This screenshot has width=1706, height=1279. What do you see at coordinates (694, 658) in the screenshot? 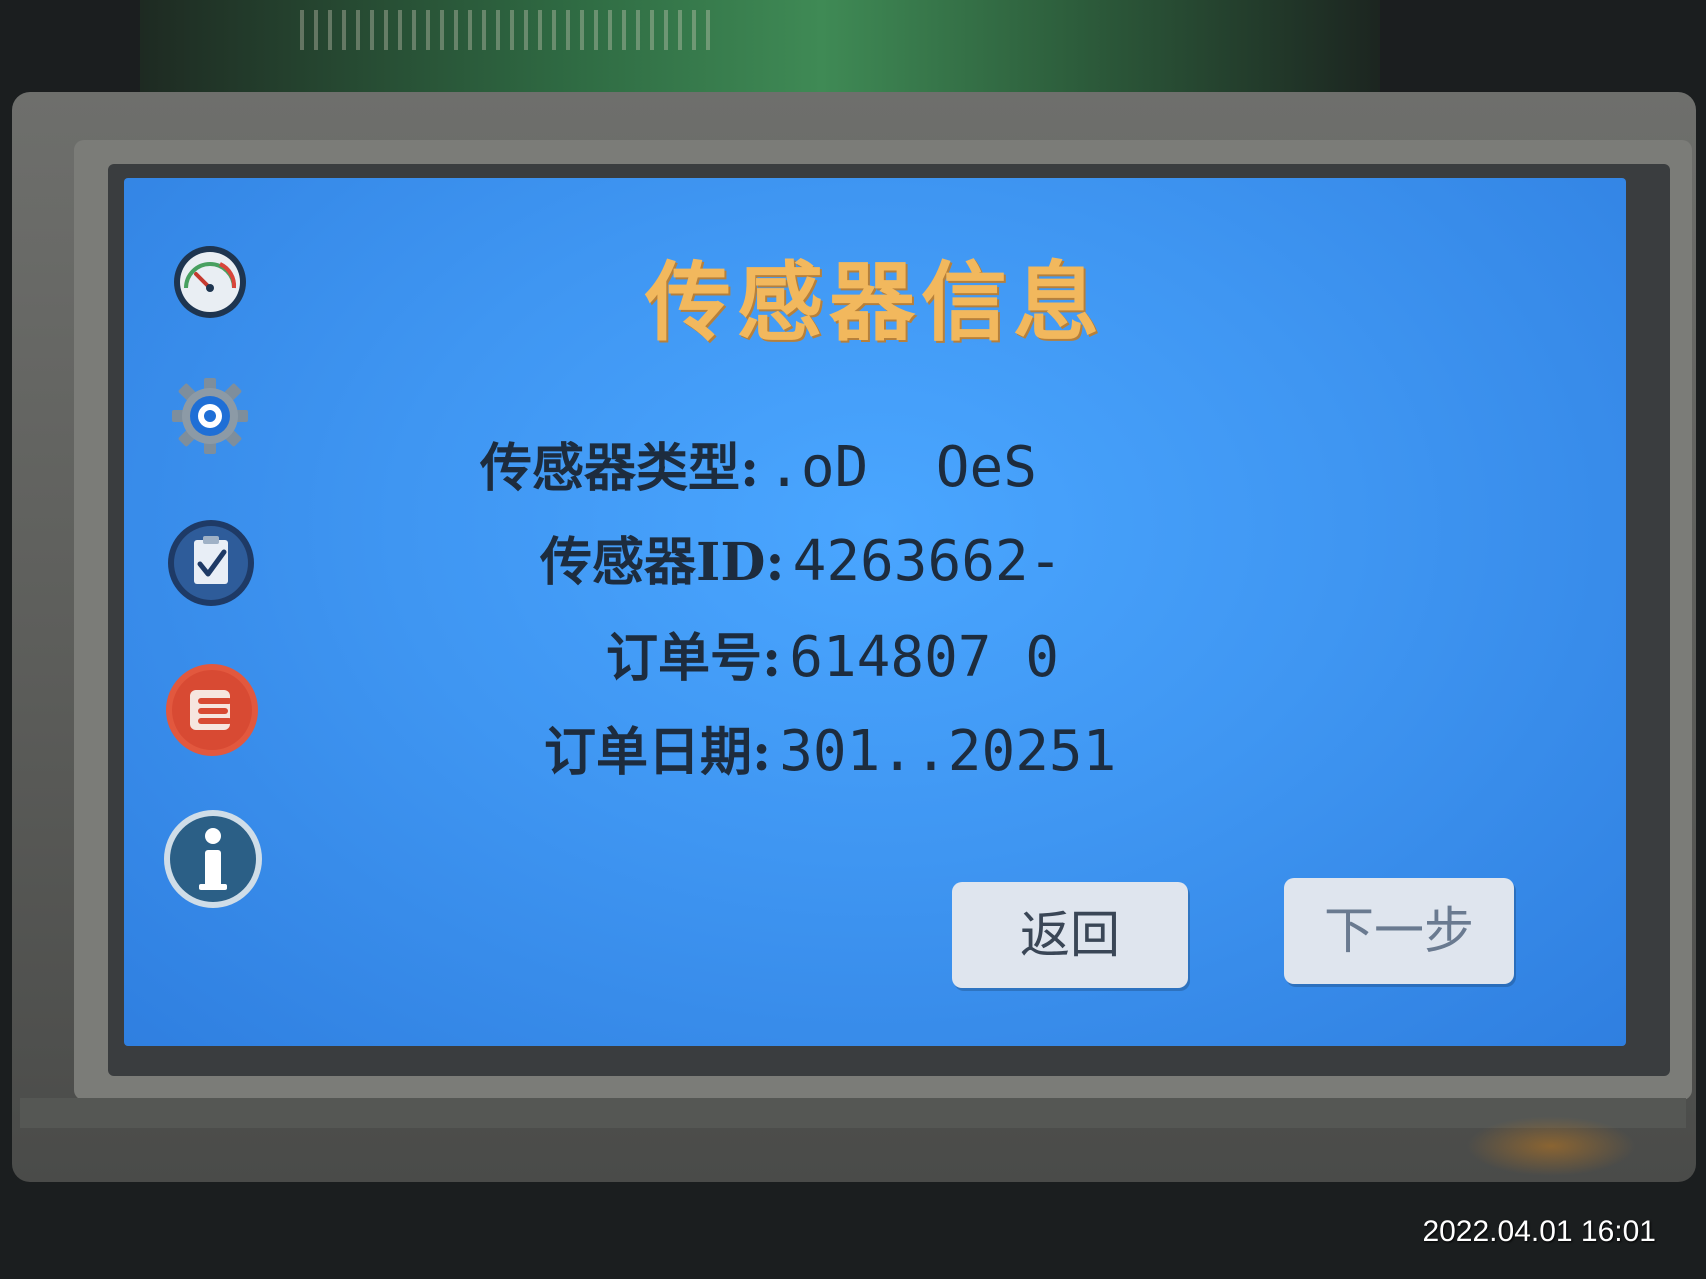
I see `order-number-label: 订单号:` at bounding box center [694, 658].